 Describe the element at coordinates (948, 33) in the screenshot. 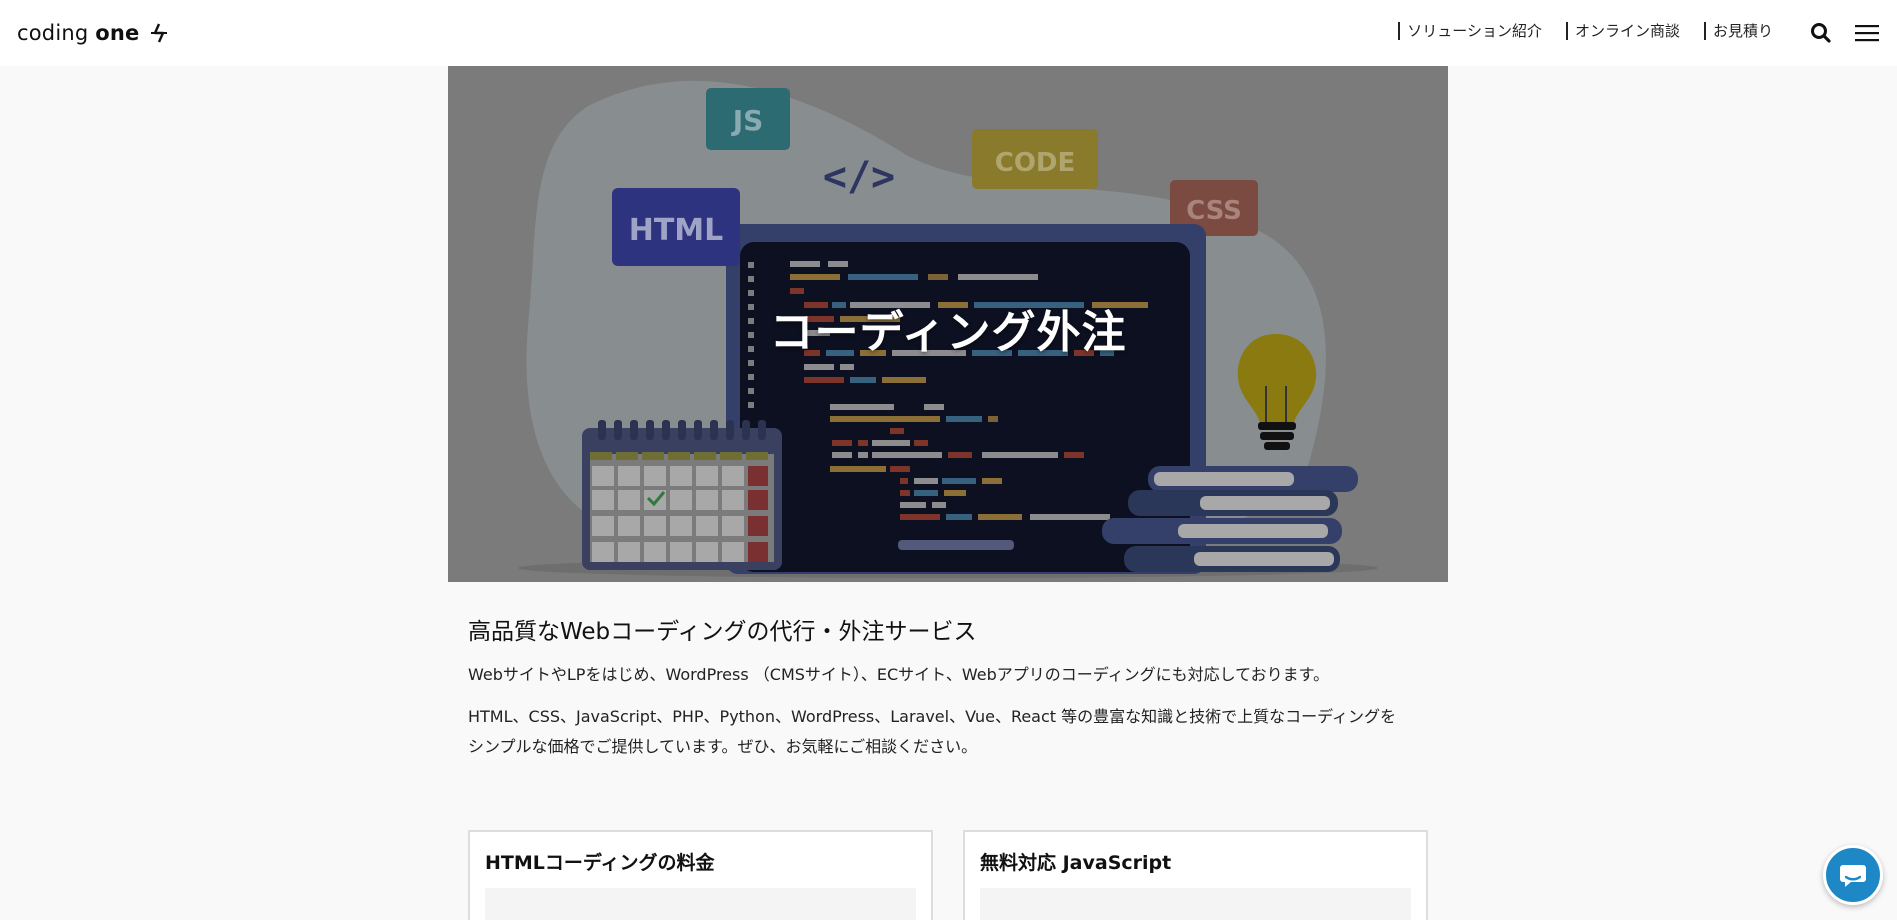

I see `site-header: coding one ソリューション紹介 オンライン商談 お見積り` at that location.